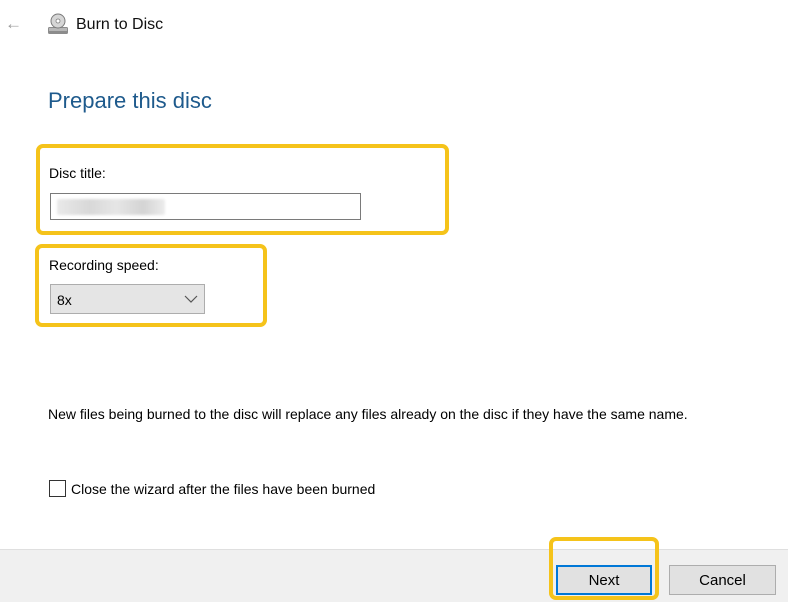  Describe the element at coordinates (722, 580) in the screenshot. I see `cancel-button: Cancel` at that location.